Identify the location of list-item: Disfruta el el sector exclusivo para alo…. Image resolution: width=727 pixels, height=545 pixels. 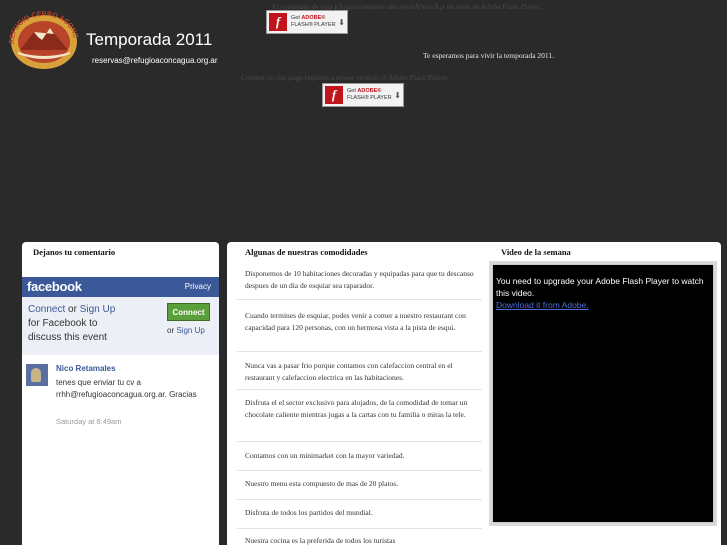
(359, 416).